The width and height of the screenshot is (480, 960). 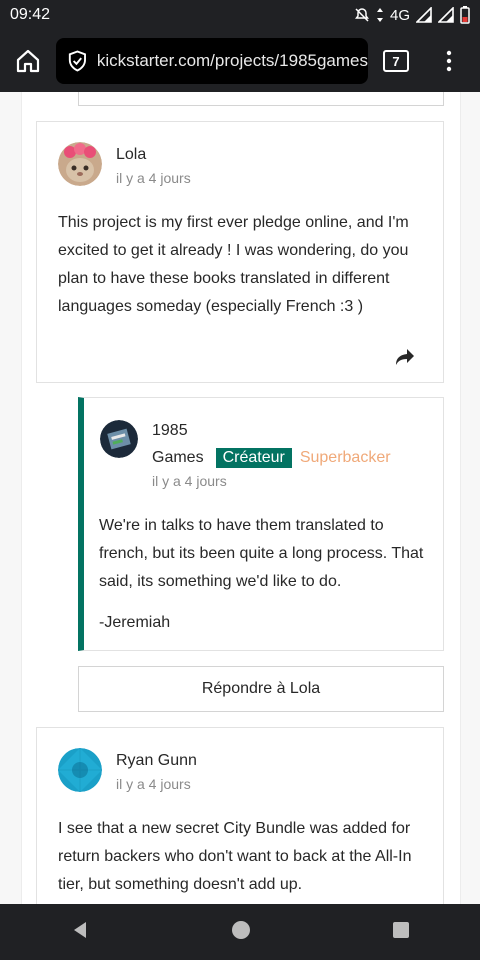 I want to click on url-text: kickstarter.com/projects/1985games, so click(x=232, y=60).